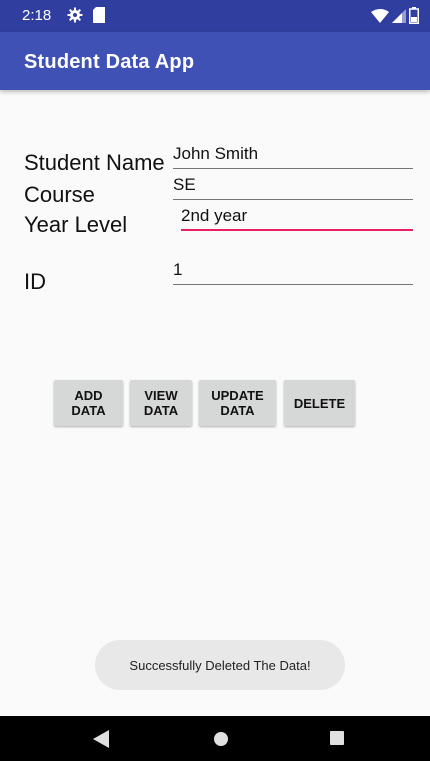 Image resolution: width=430 pixels, height=761 pixels. What do you see at coordinates (319, 403) in the screenshot?
I see `delete-button: DELETE` at bounding box center [319, 403].